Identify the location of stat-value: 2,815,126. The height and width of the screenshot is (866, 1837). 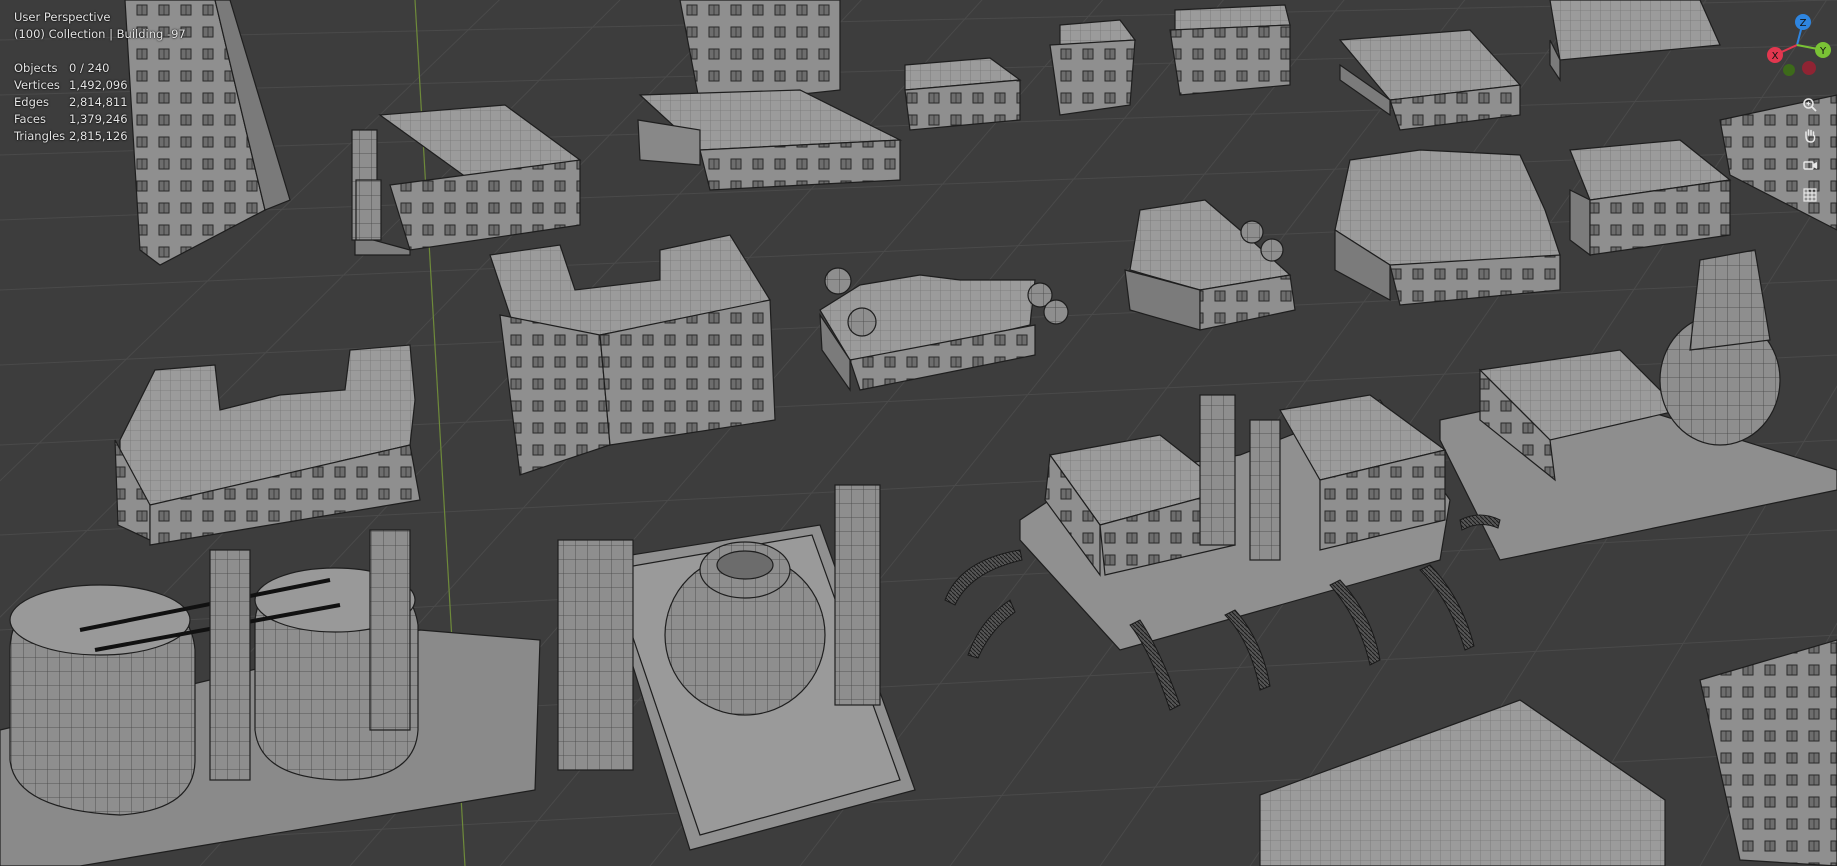
(98, 136).